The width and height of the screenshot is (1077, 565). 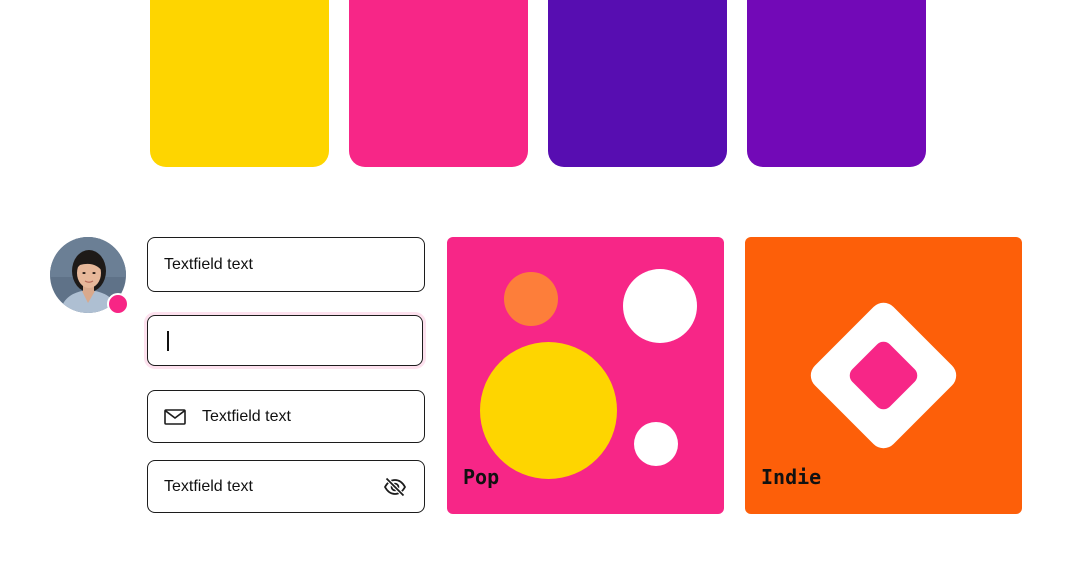 What do you see at coordinates (286, 486) in the screenshot?
I see `textfield-password: Textfield text` at bounding box center [286, 486].